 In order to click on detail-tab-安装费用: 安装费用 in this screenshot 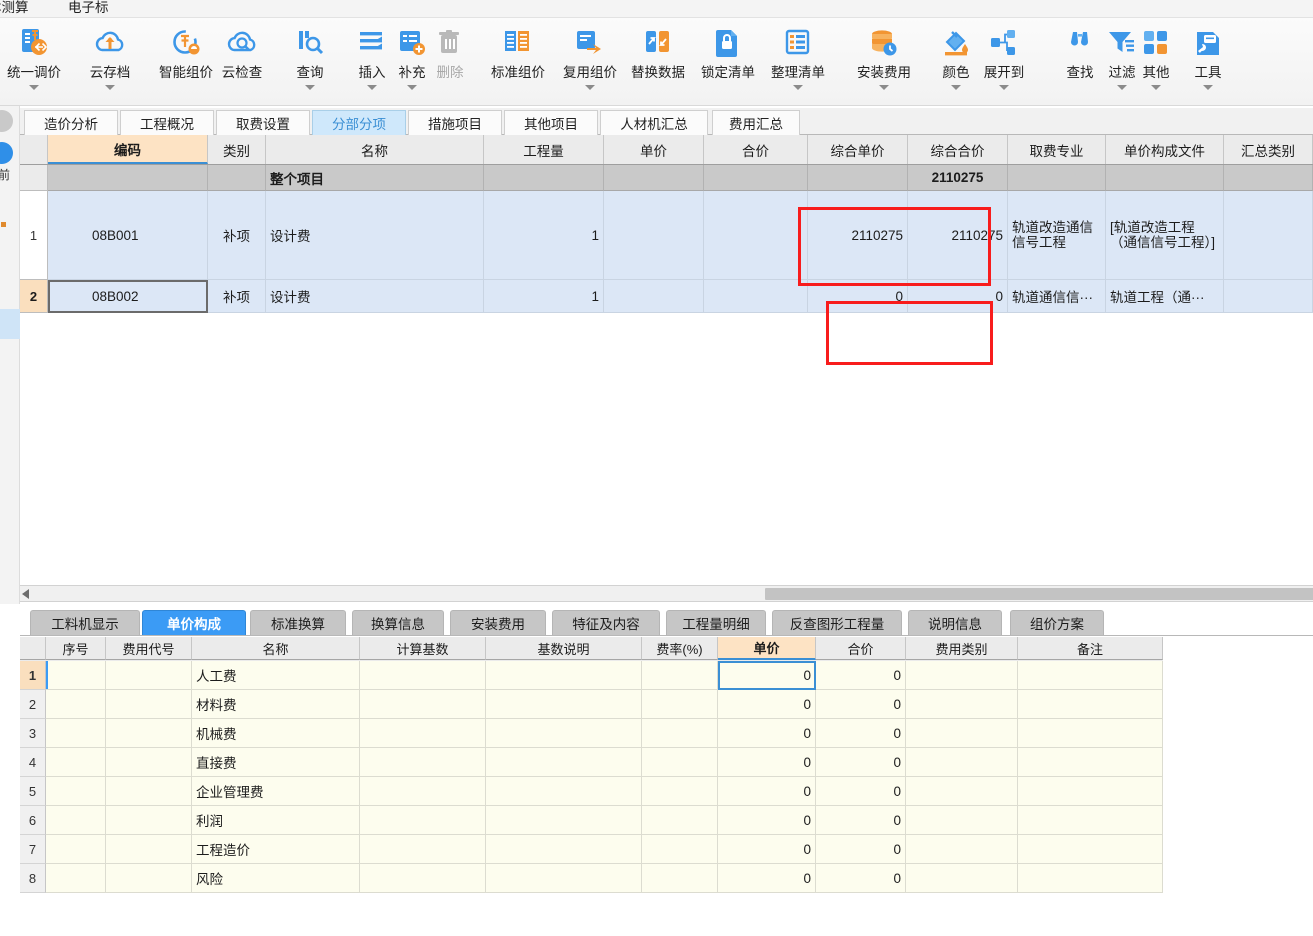, I will do `click(498, 622)`.